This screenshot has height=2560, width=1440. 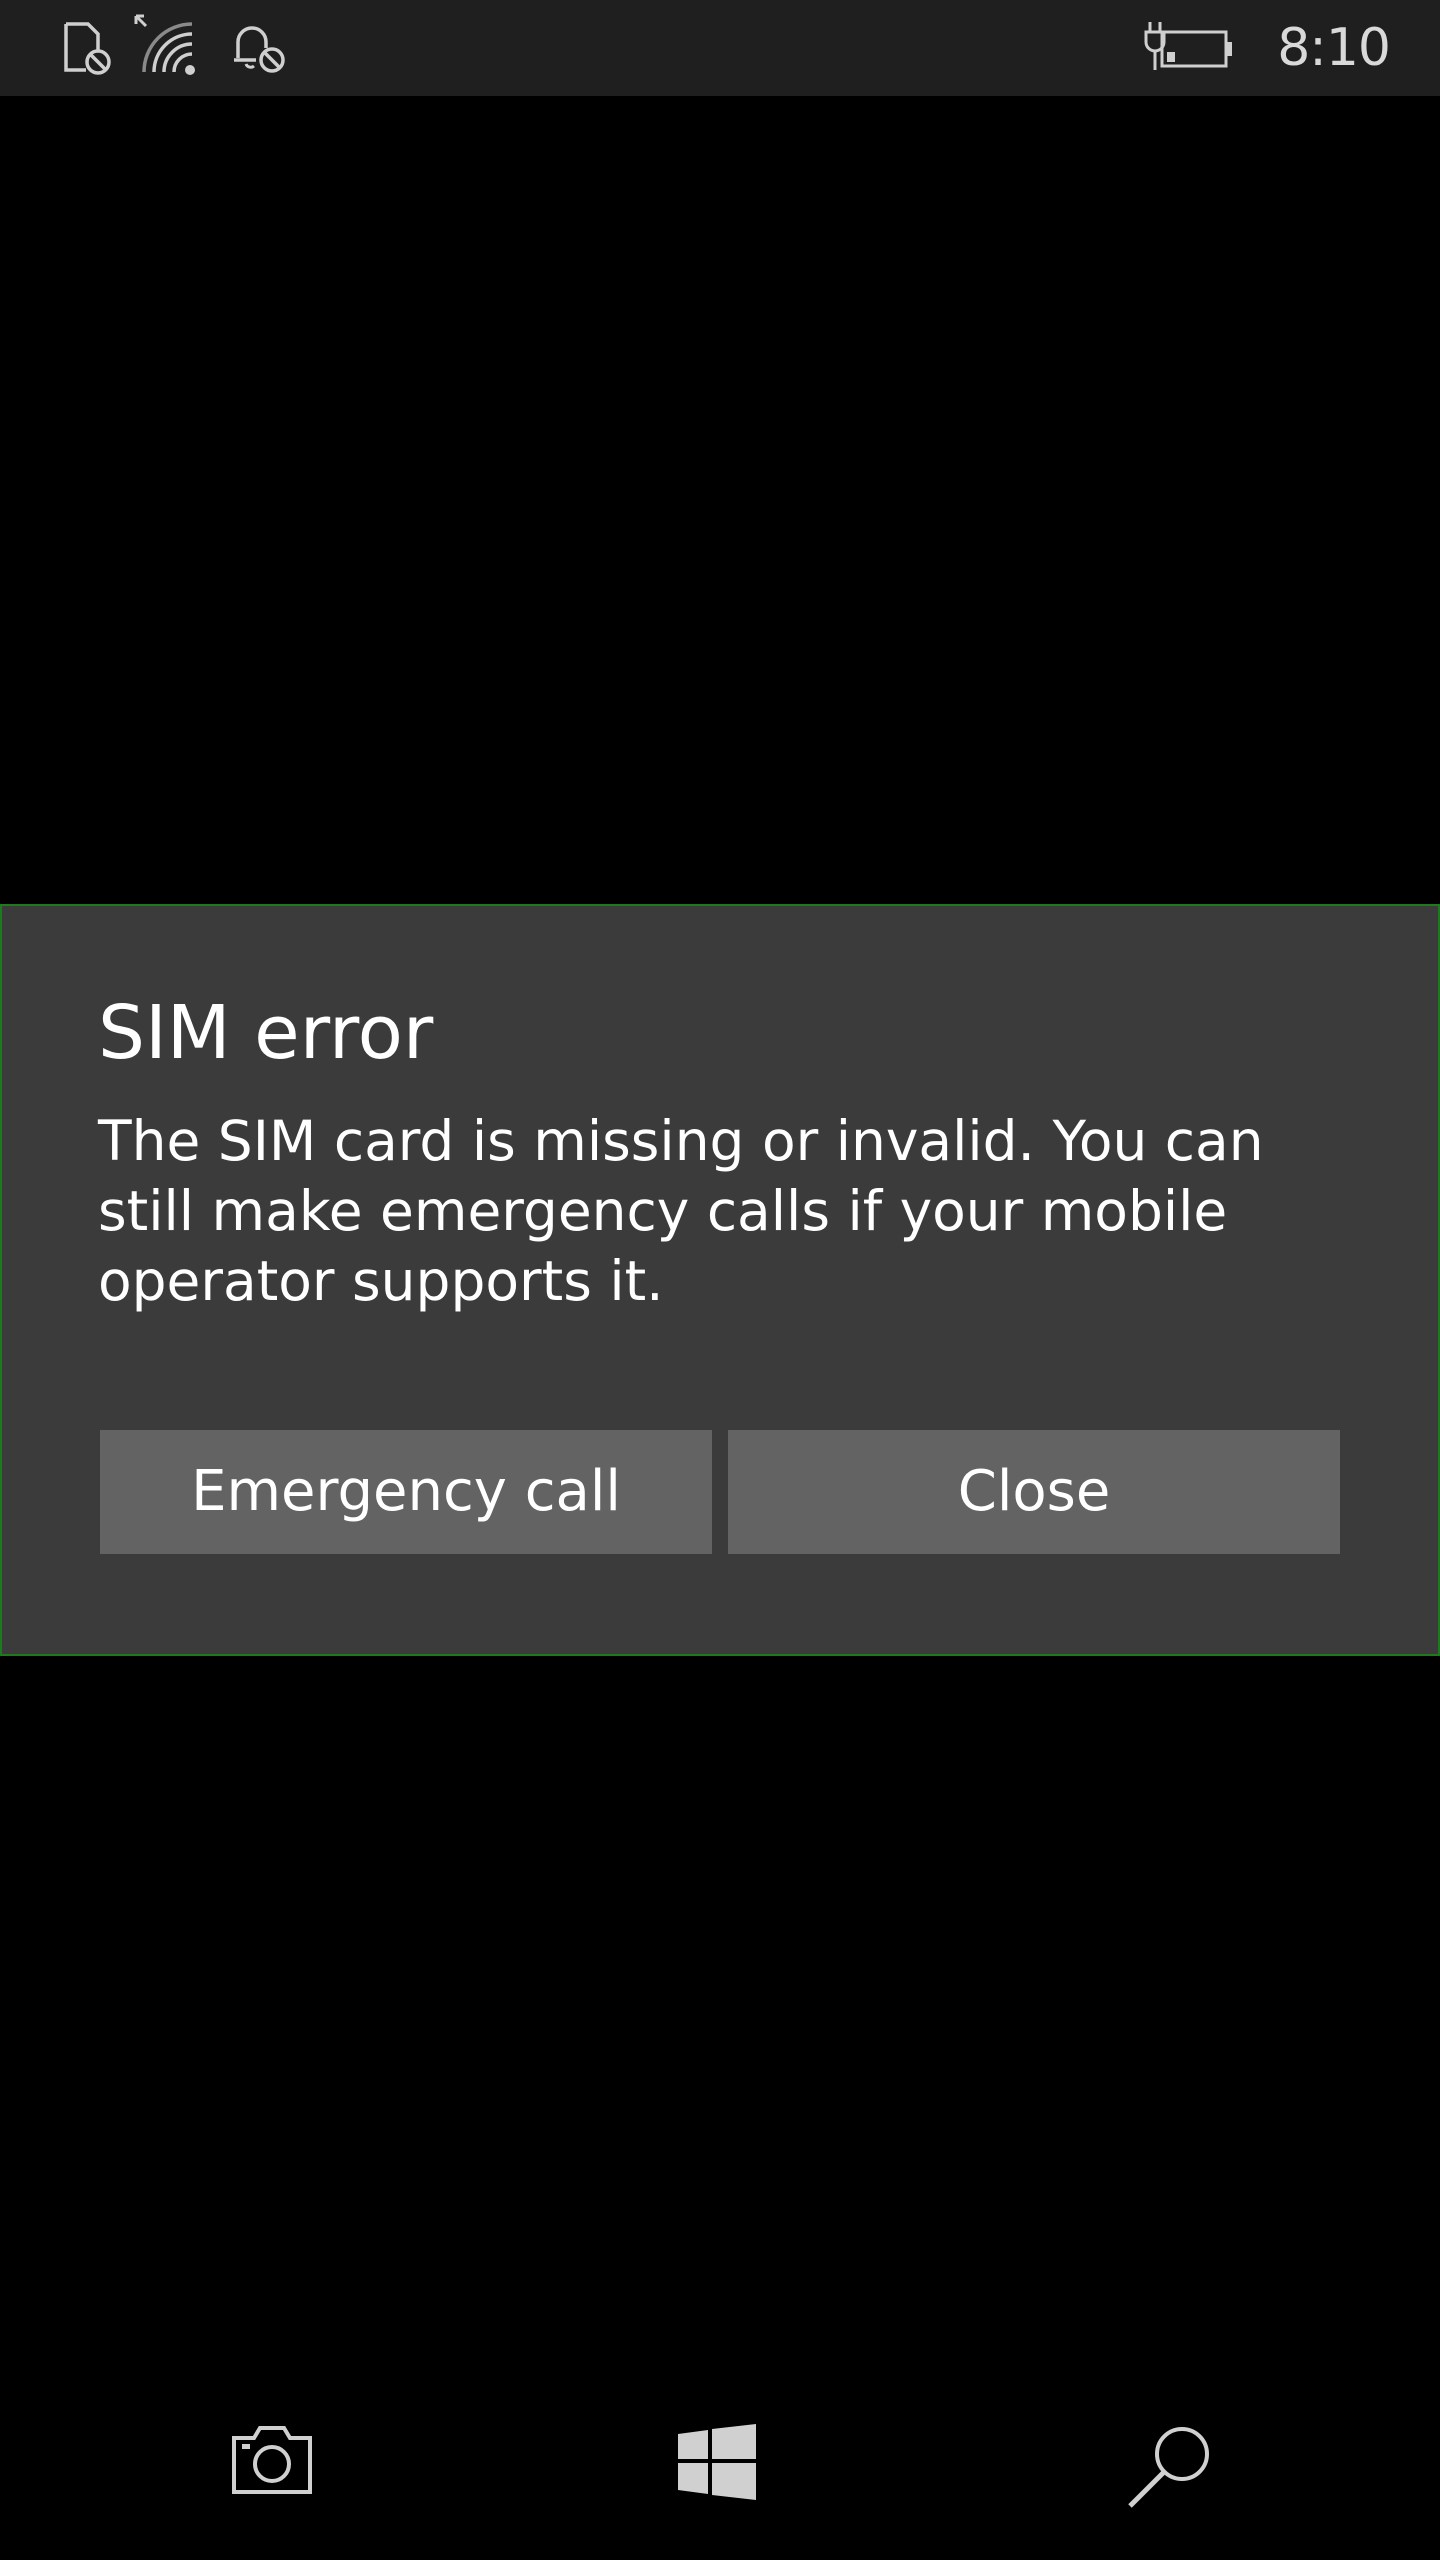 What do you see at coordinates (1034, 1492) in the screenshot?
I see `close-button: Close` at bounding box center [1034, 1492].